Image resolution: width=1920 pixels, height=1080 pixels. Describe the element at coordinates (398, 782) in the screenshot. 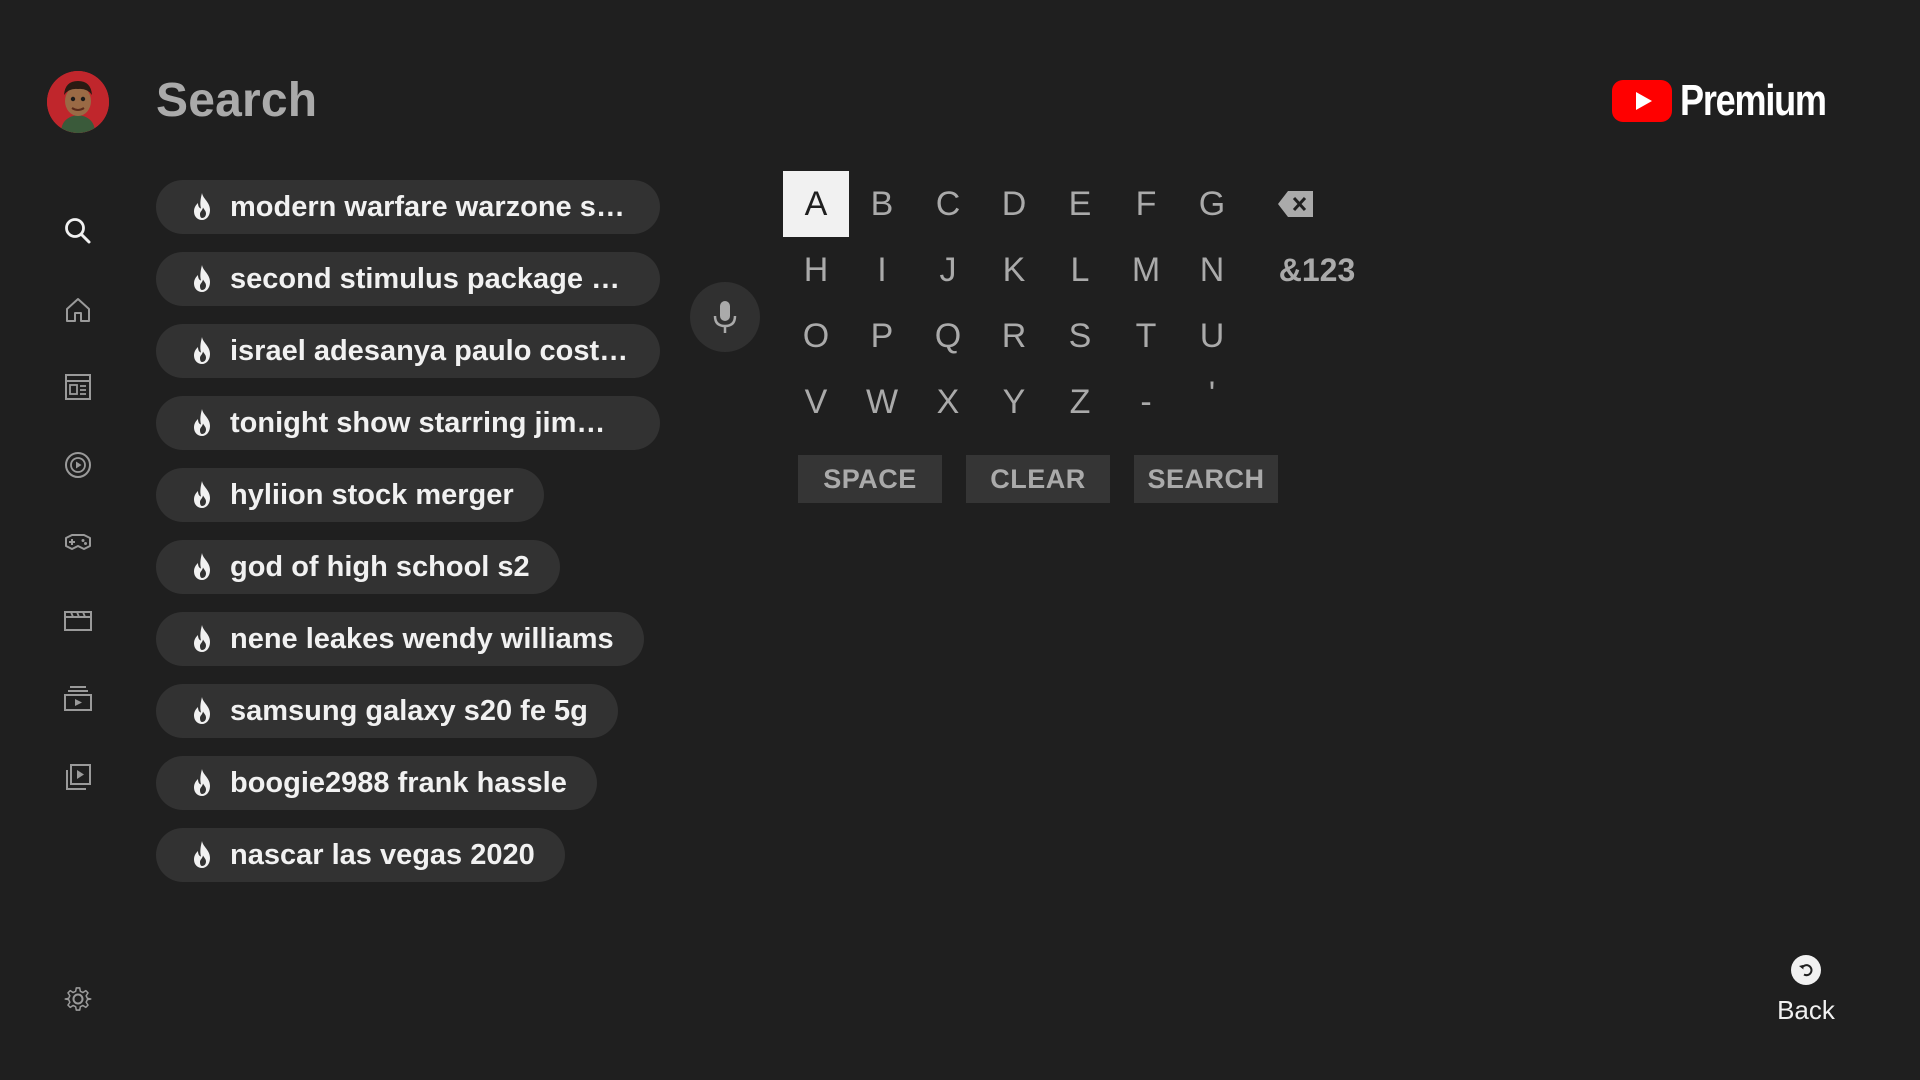

I see `suggestion-text: boogie2988 frank hassle` at that location.